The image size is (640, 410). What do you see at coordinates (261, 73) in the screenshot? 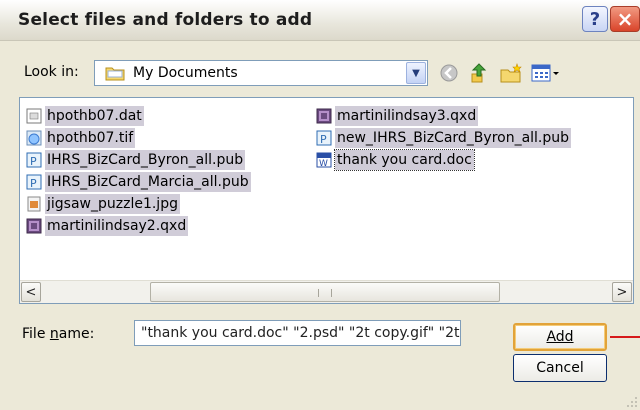
I see `look-in-combobox: My Documents ▼` at bounding box center [261, 73].